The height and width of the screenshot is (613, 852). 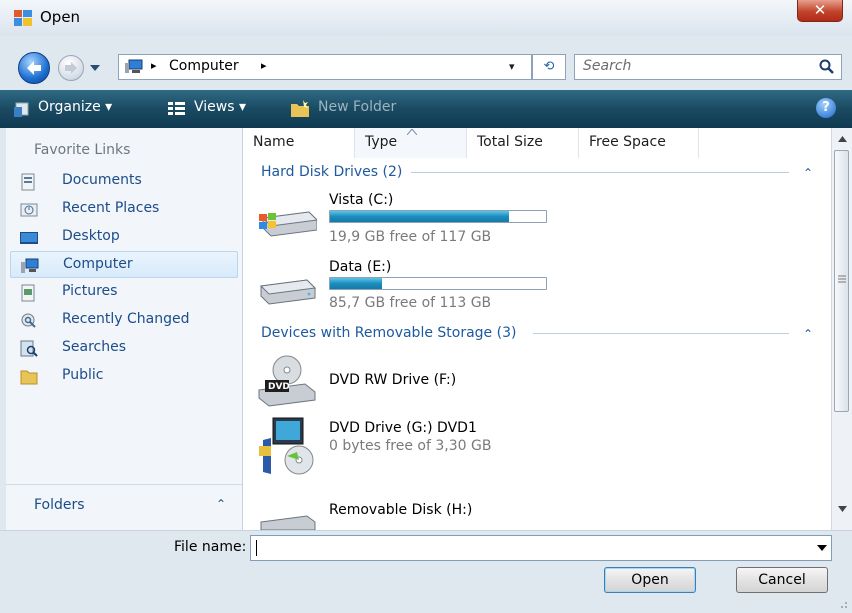 I want to click on column-header-label: Type, so click(x=381, y=142).